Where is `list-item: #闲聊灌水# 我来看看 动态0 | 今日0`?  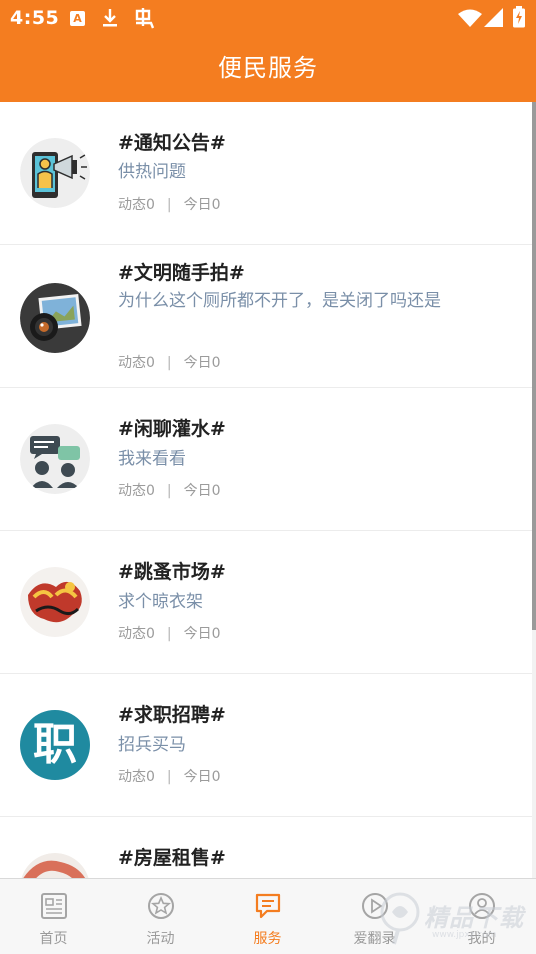
list-item: #闲聊灌水# 我来看看 动态0 | 今日0 is located at coordinates (266, 459).